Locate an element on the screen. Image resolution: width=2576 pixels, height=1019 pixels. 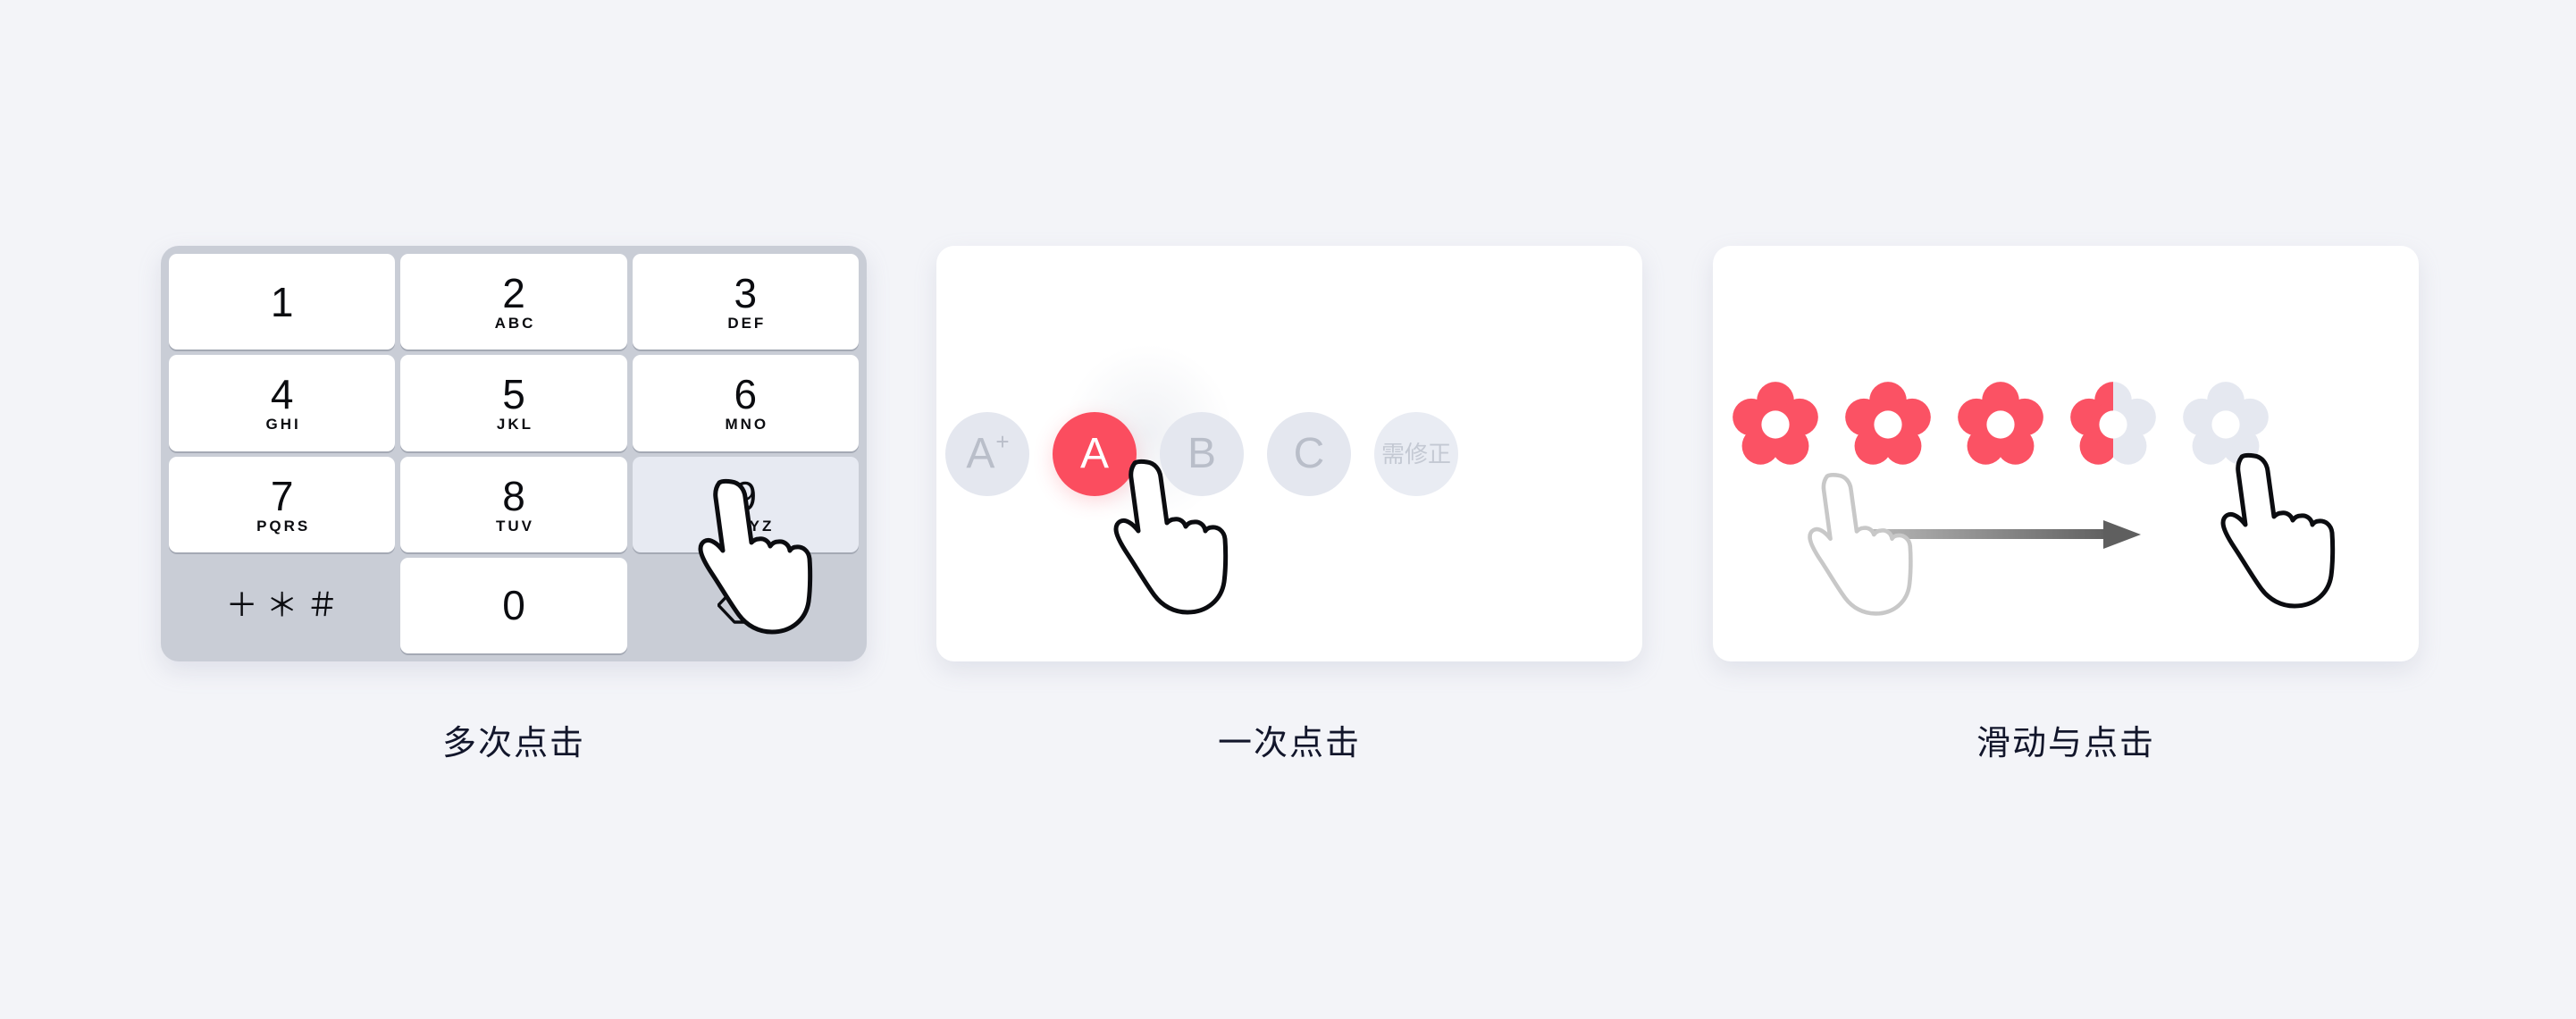
grade-option-a-plus-label: A is located at coordinates (981, 453).